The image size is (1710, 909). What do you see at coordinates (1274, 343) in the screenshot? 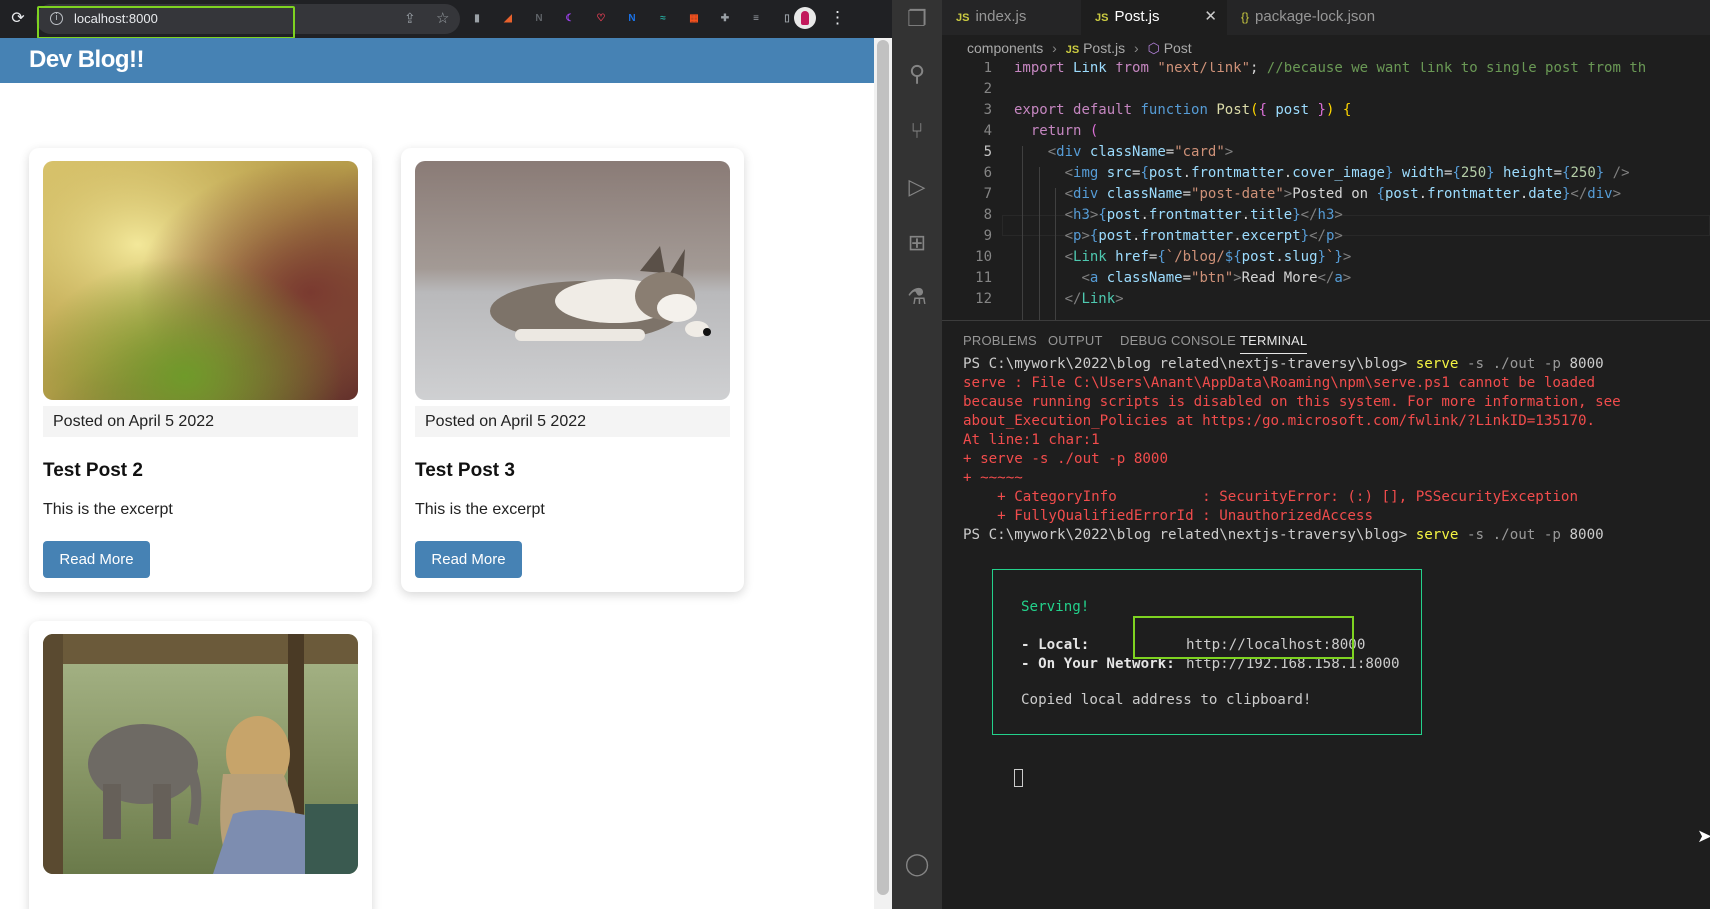
I see `tab-terminal: TERMINAL` at bounding box center [1274, 343].